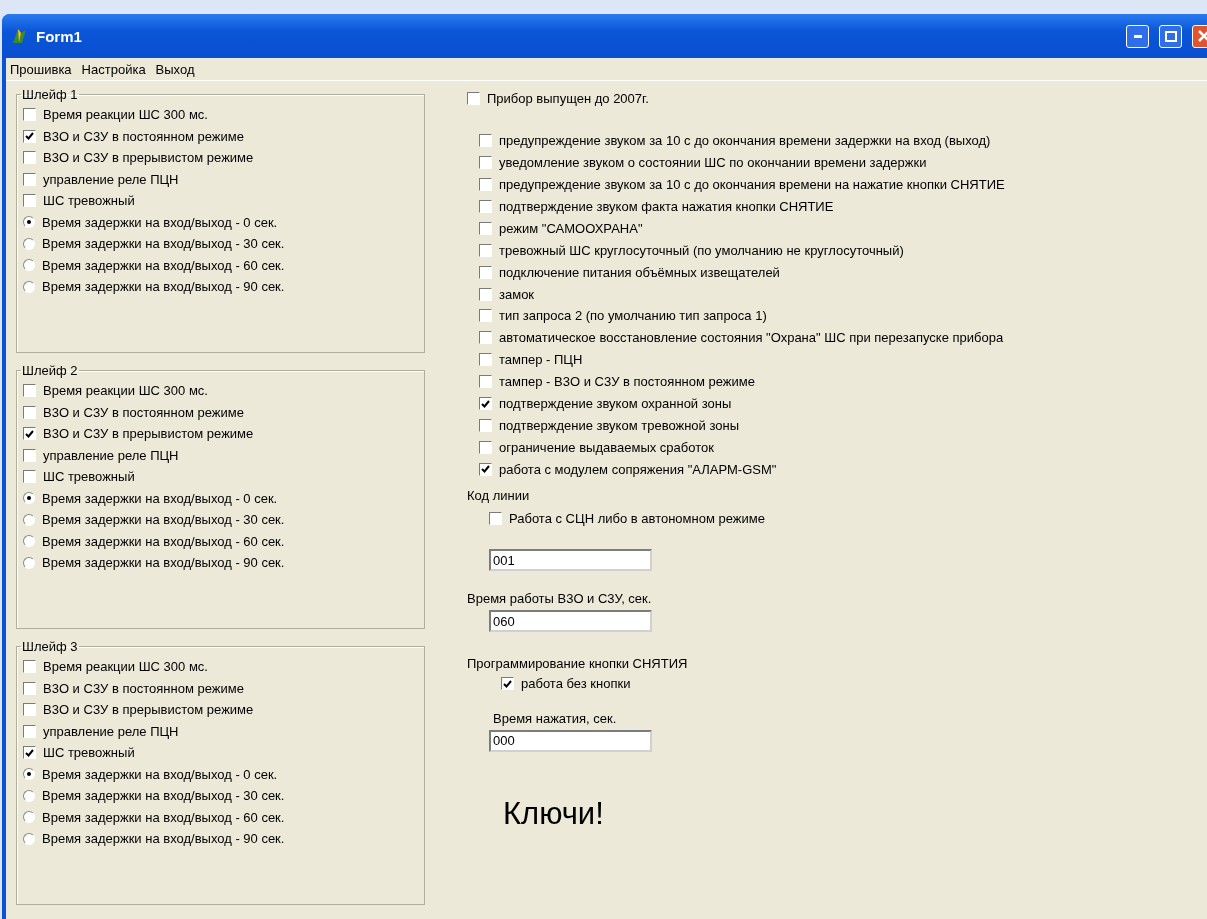  Describe the element at coordinates (570, 560) in the screenshot. I see `line-code-field: 001` at that location.